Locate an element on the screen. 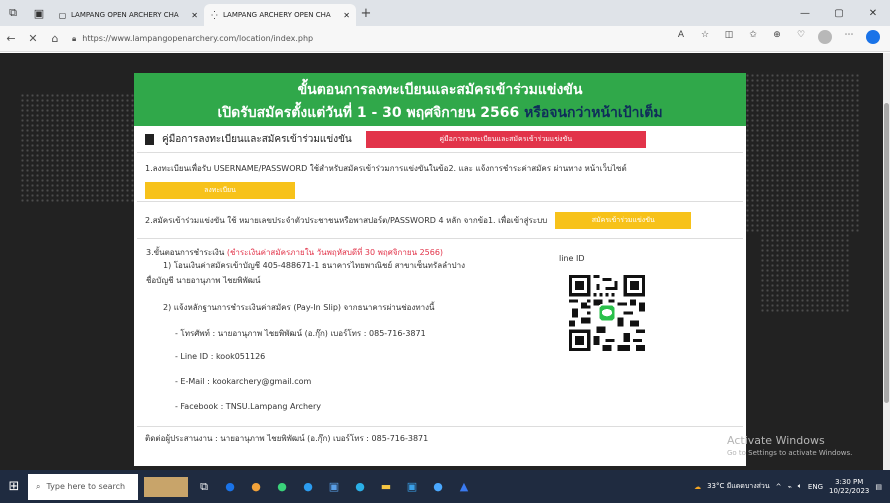 The height and width of the screenshot is (503, 890). loading-icon: ⁛ is located at coordinates (214, 15).